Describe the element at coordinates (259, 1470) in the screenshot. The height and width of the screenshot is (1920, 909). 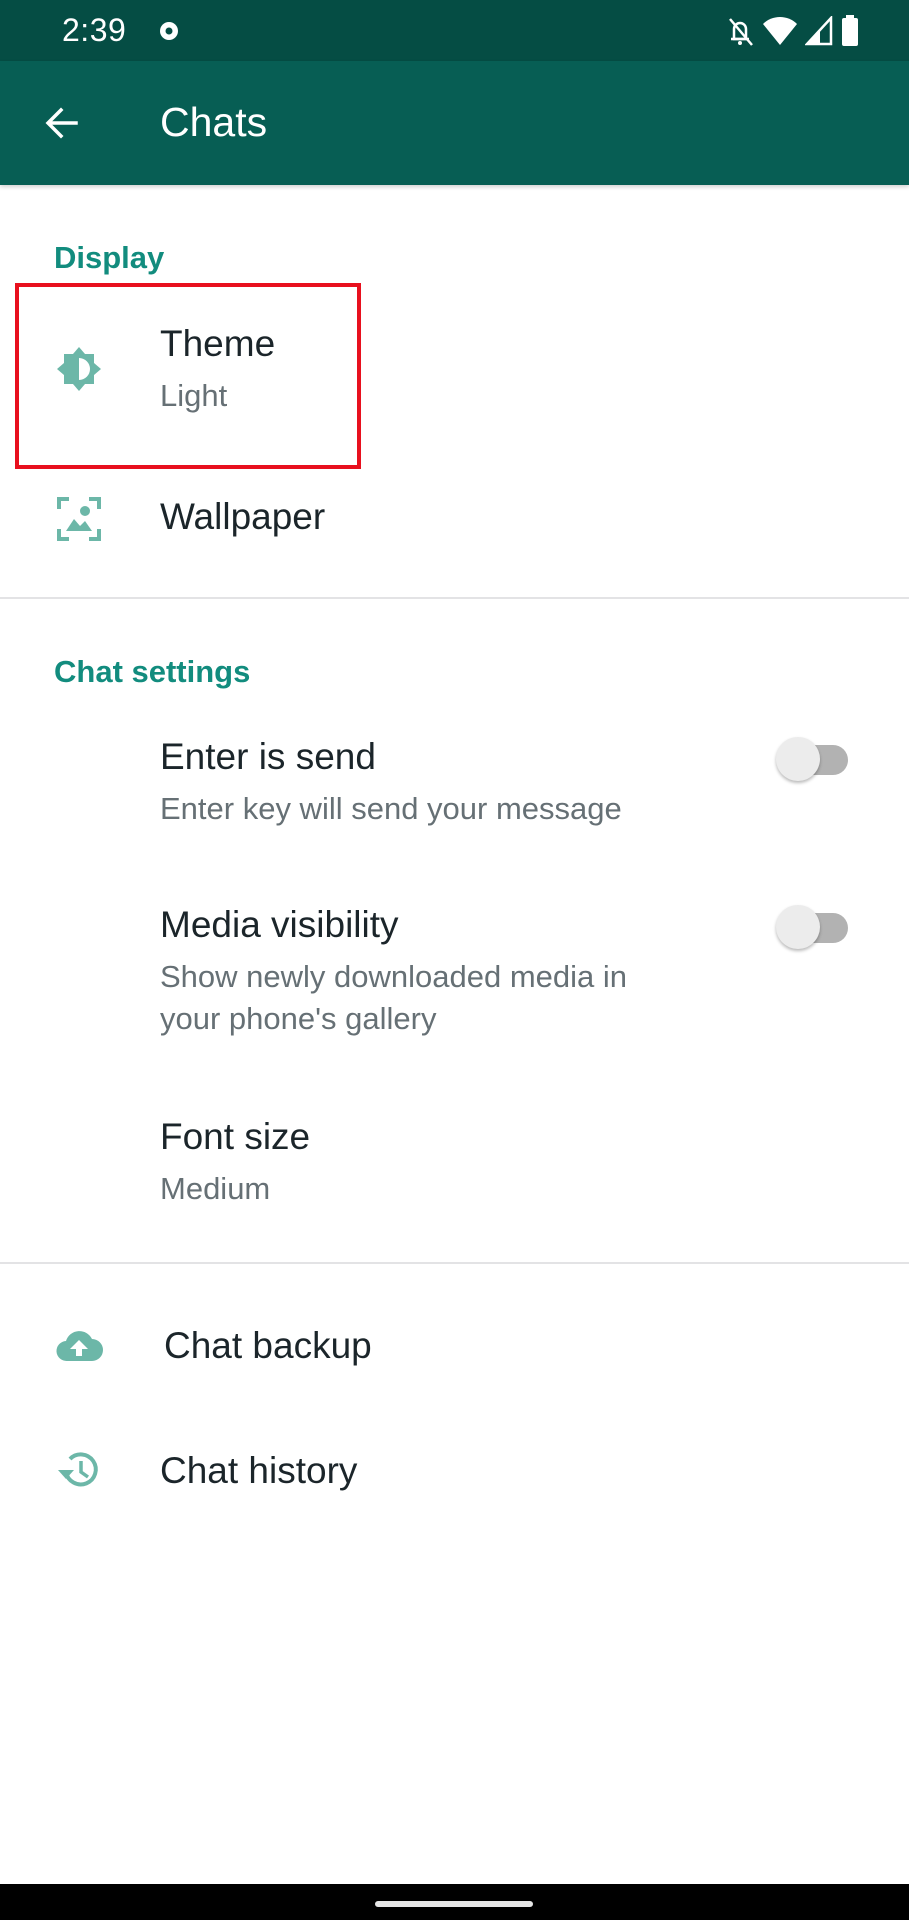
I see `chat-history-label: Chat history` at that location.